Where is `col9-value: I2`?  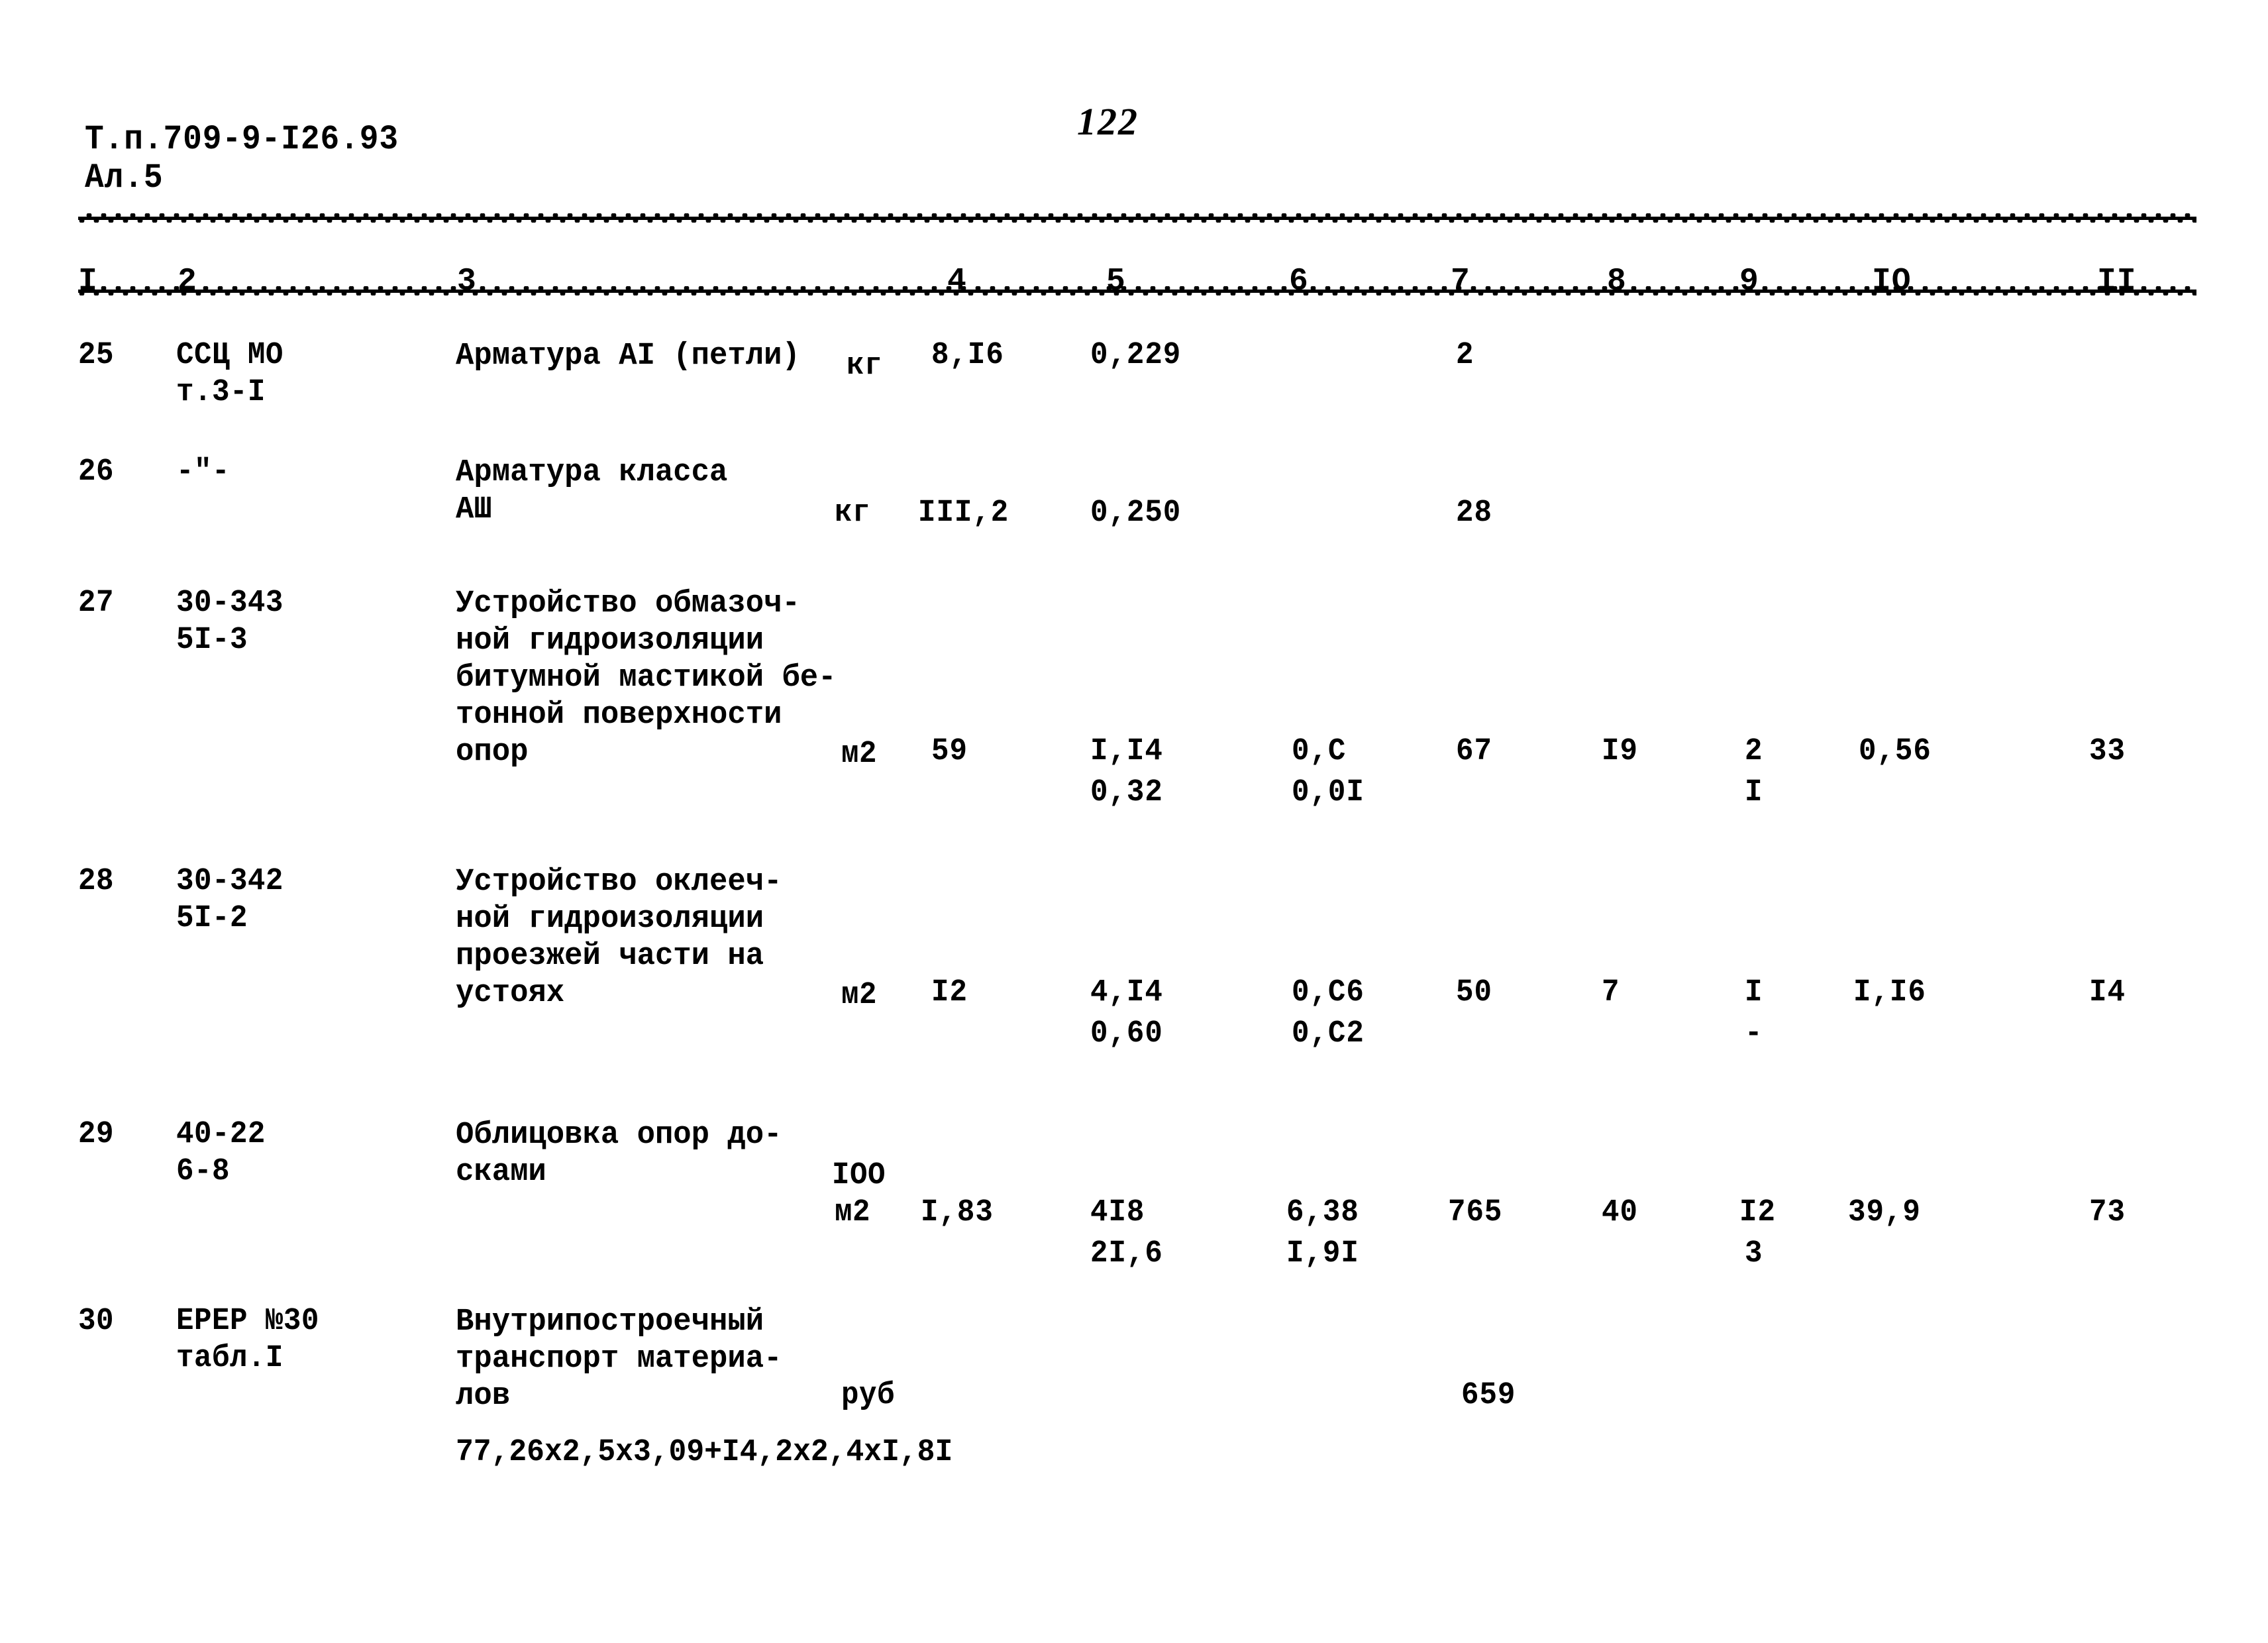
col9-value: I2 is located at coordinates (1757, 1212).